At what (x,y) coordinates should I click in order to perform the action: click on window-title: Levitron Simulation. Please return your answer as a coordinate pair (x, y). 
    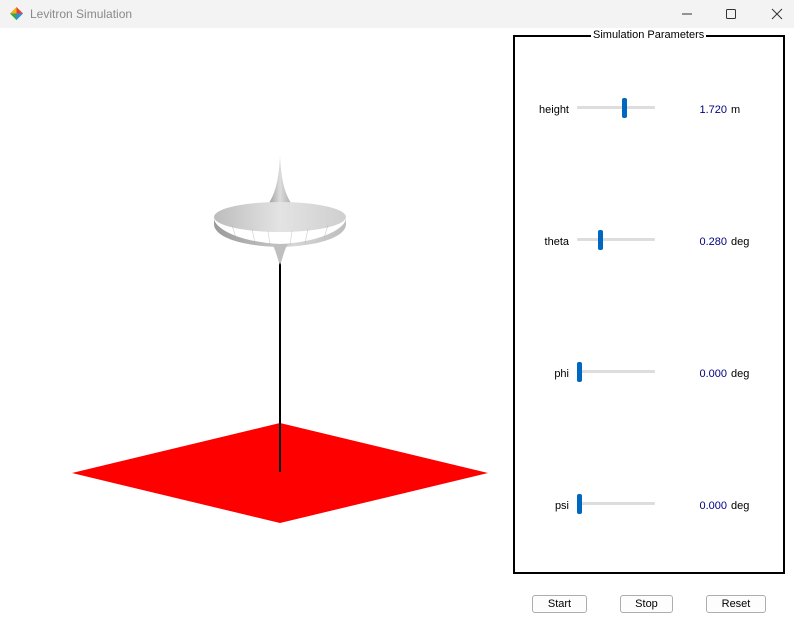
    Looking at the image, I should click on (81, 14).